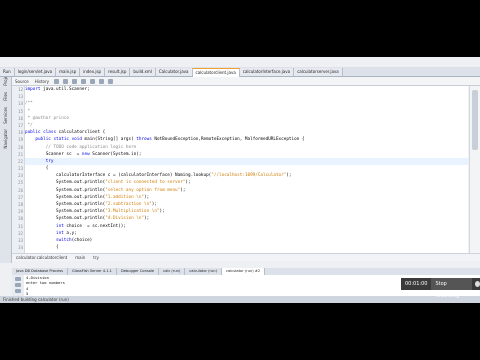 The height and width of the screenshot is (360, 480). I want to click on forward-icon, so click(65, 81).